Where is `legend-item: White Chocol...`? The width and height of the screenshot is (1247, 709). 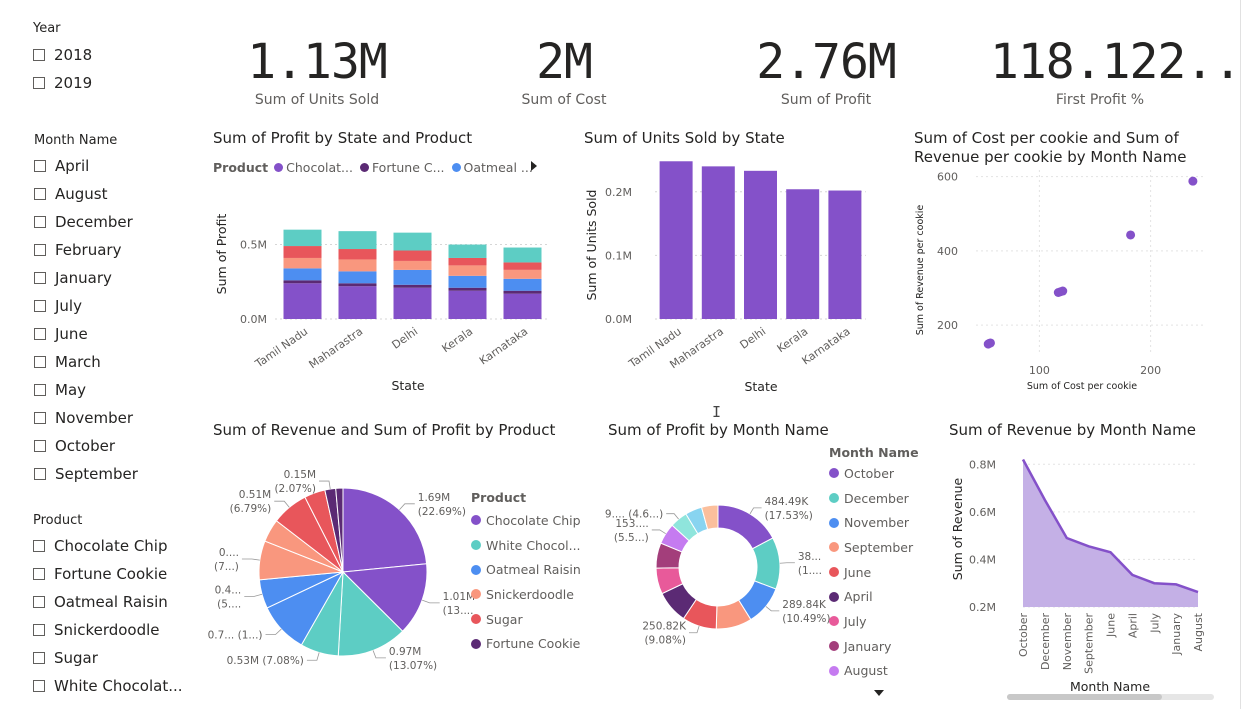
legend-item: White Chocol... is located at coordinates (526, 545).